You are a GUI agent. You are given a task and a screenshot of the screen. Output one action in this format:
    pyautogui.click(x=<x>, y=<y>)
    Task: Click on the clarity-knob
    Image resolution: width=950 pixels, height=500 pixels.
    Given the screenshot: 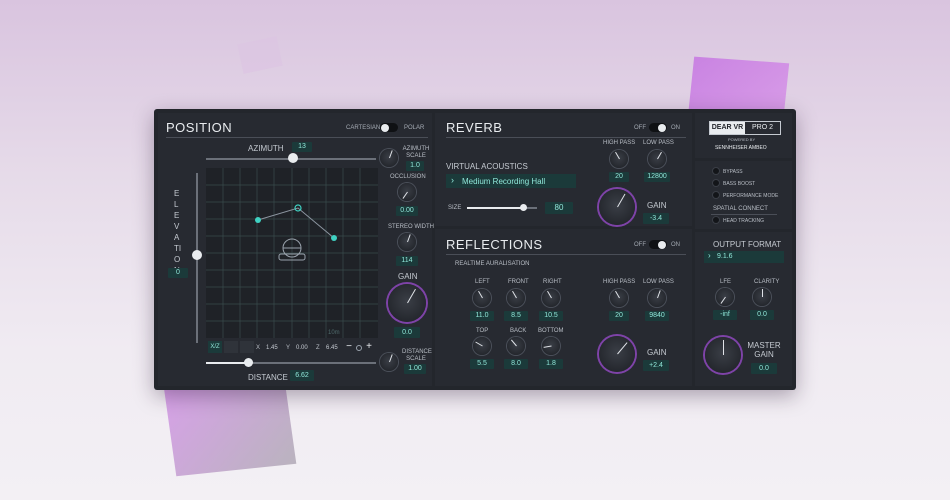 What is the action you would take?
    pyautogui.click(x=762, y=297)
    